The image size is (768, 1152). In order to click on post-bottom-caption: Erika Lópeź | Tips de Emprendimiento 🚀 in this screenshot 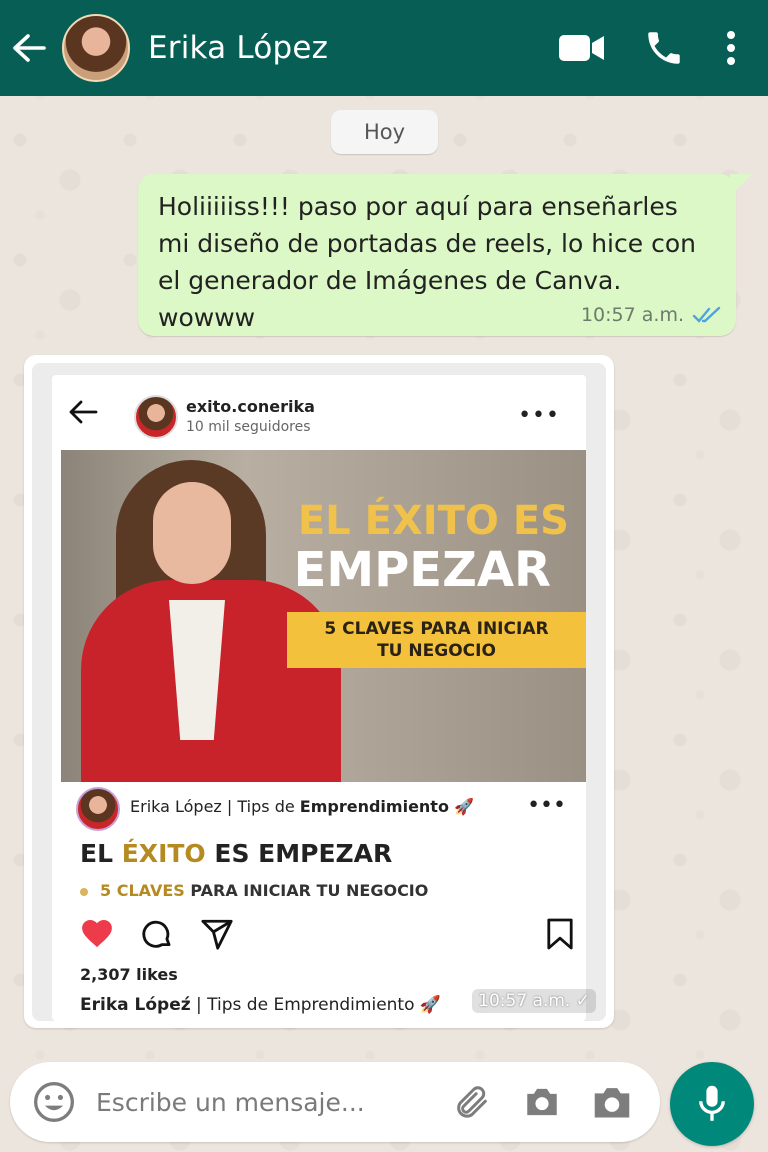, I will do `click(261, 1005)`.